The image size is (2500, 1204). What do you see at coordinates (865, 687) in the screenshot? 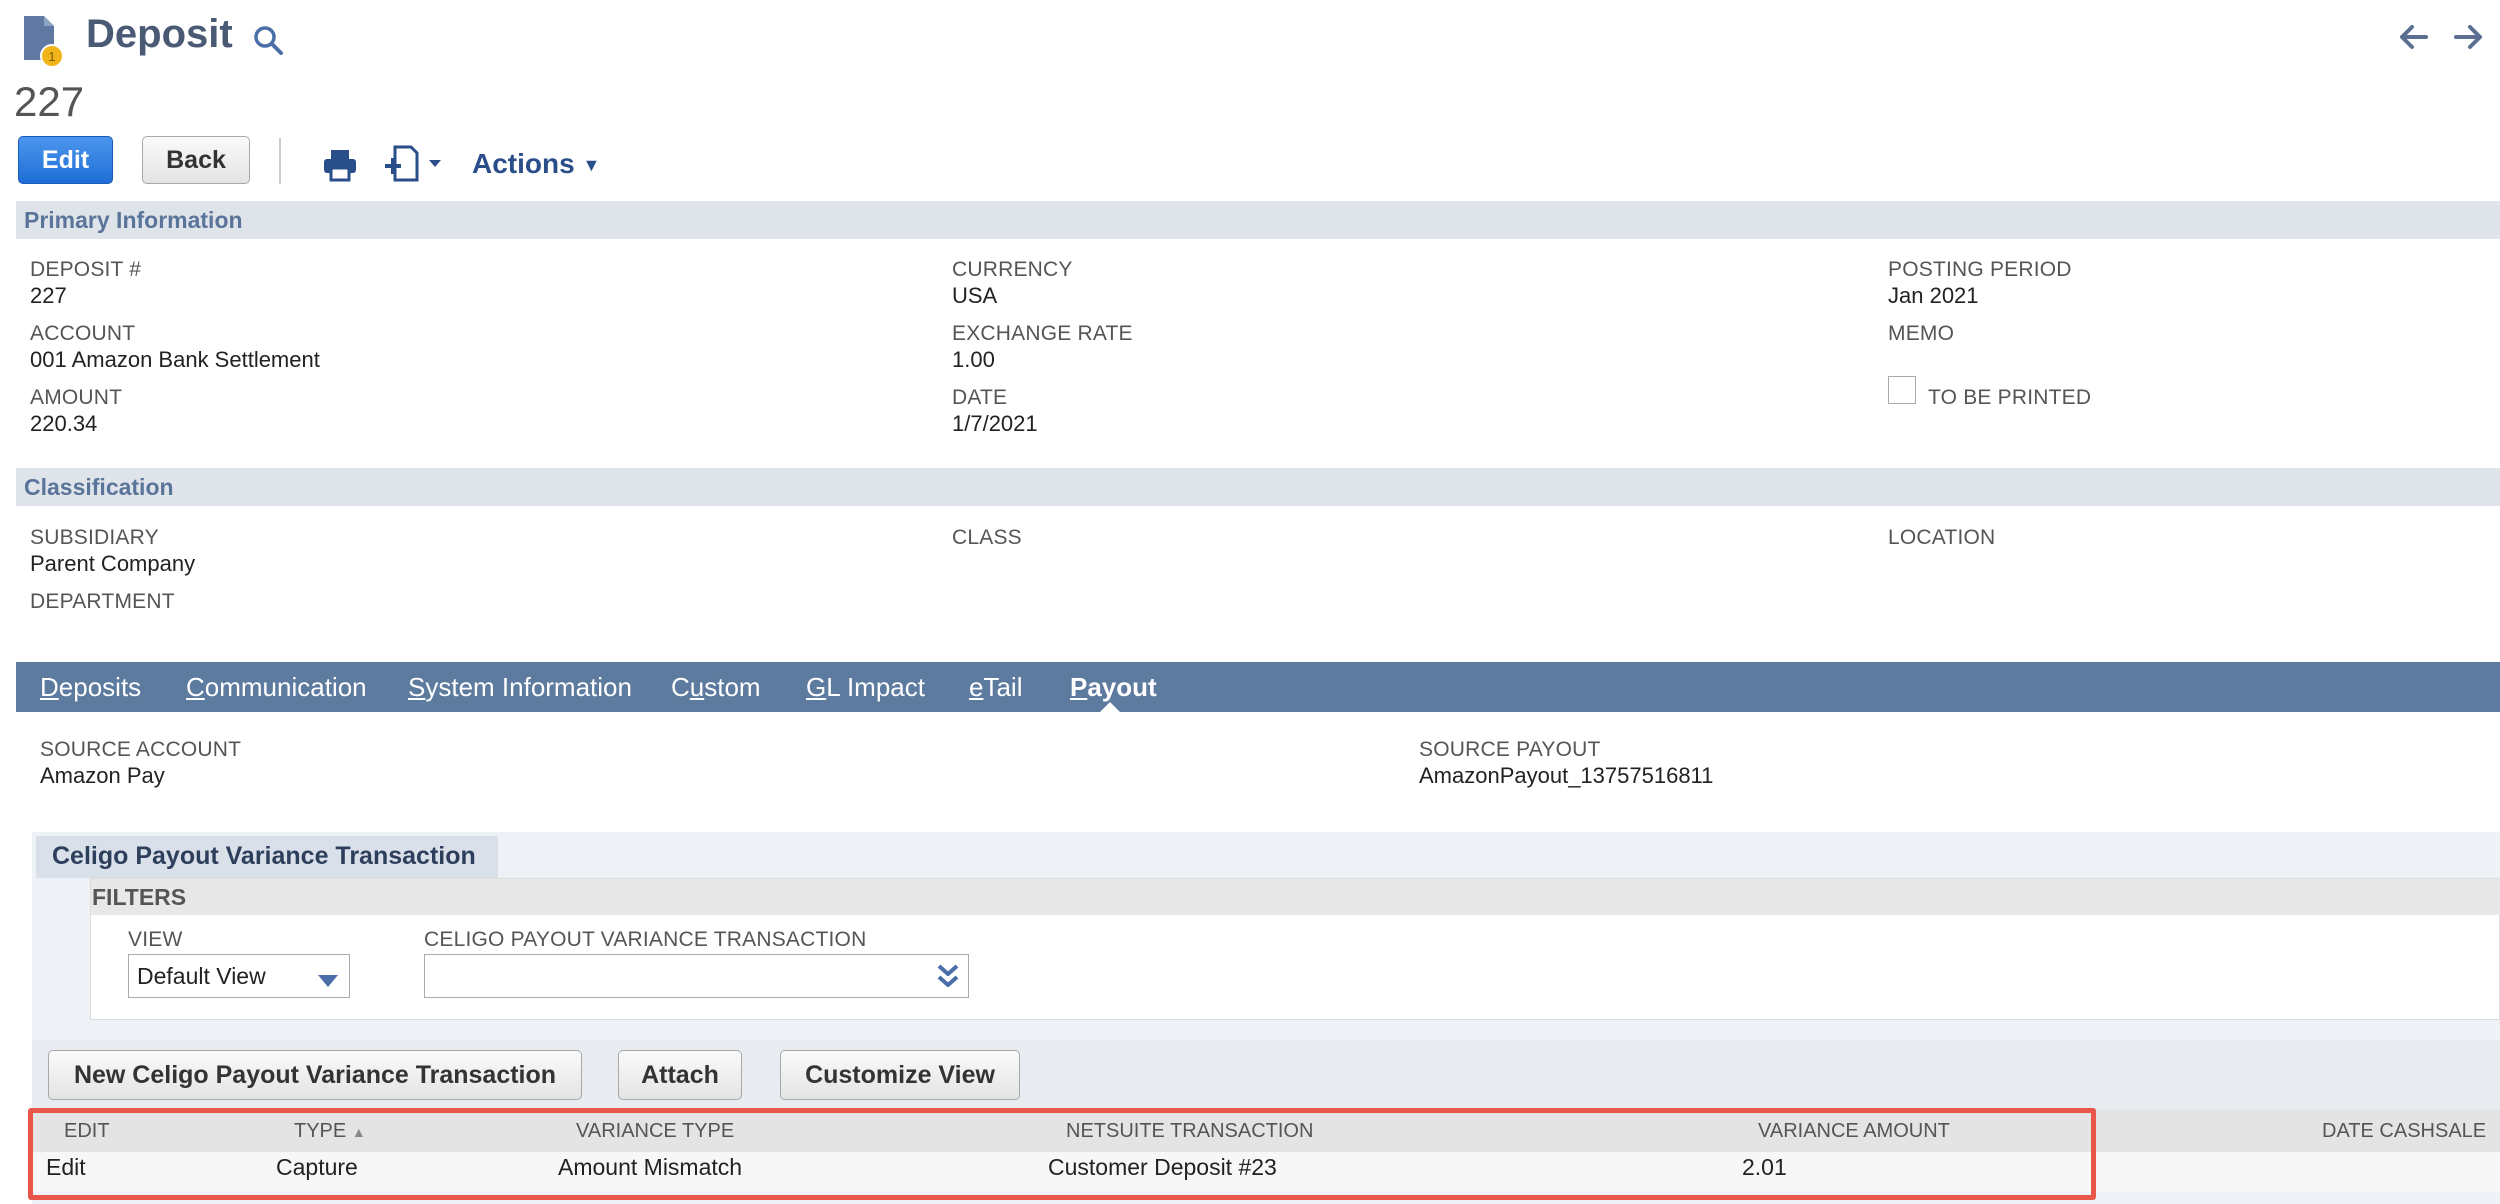
I see `tab-gl-impact: GL Impact` at bounding box center [865, 687].